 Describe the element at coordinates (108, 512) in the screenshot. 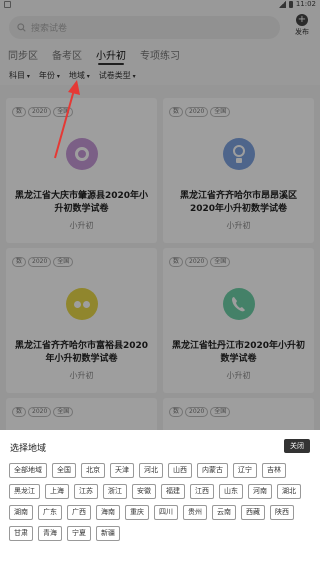

I see `region-option: 海南` at that location.